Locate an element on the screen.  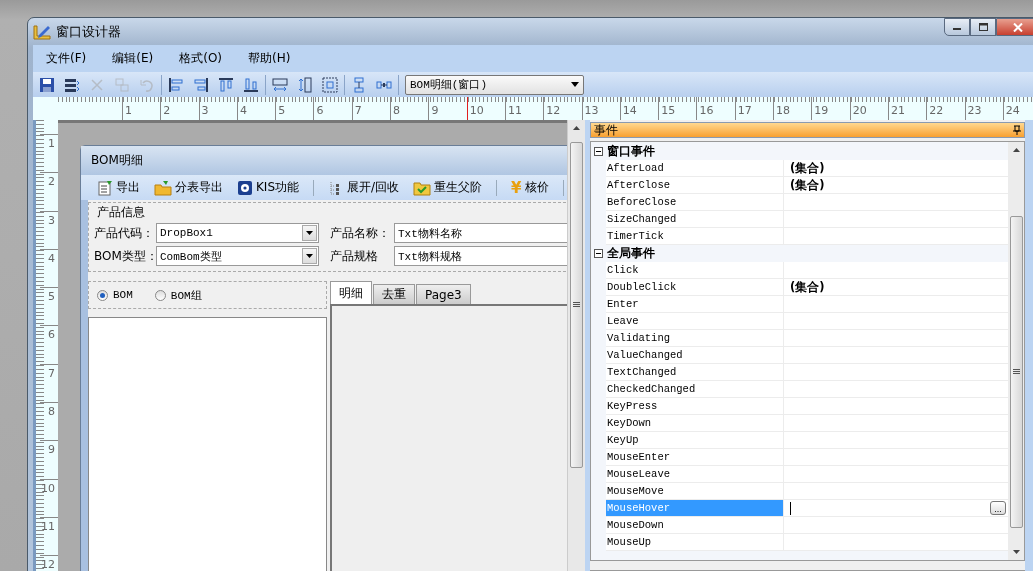
ruler-number: 24 is located at coordinates (1012, 110).